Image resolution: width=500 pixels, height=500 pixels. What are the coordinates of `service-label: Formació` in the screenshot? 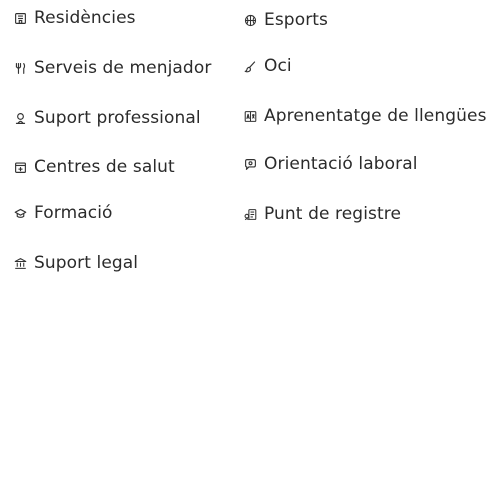 It's located at (73, 213).